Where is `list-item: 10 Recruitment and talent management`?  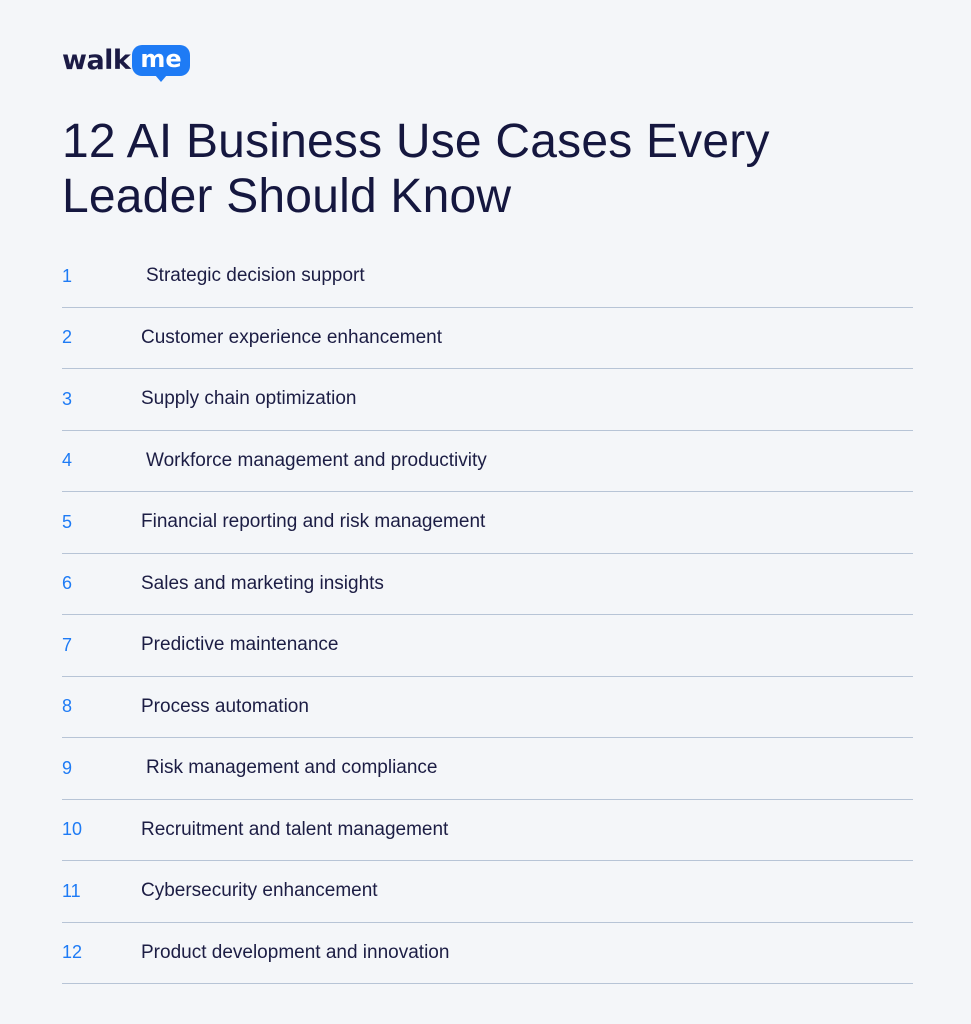 list-item: 10 Recruitment and talent management is located at coordinates (487, 830).